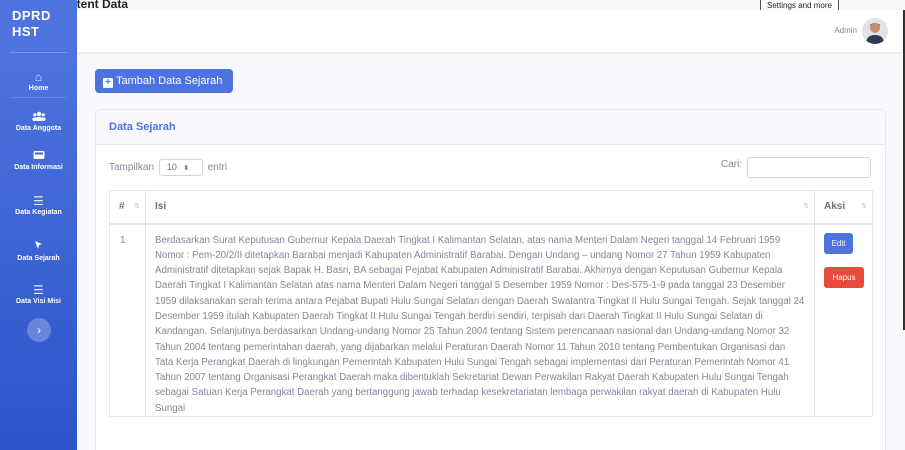  Describe the element at coordinates (127, 320) in the screenshot. I see `row-number: 1` at that location.